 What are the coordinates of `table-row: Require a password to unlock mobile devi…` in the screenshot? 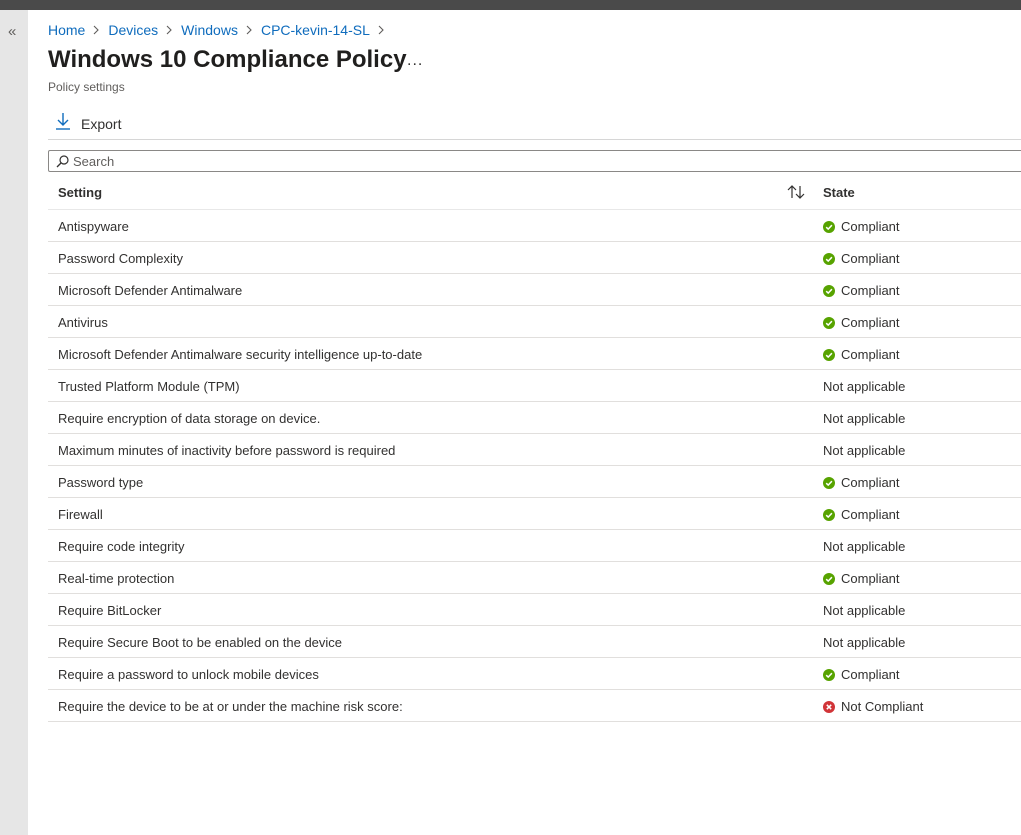 It's located at (534, 674).